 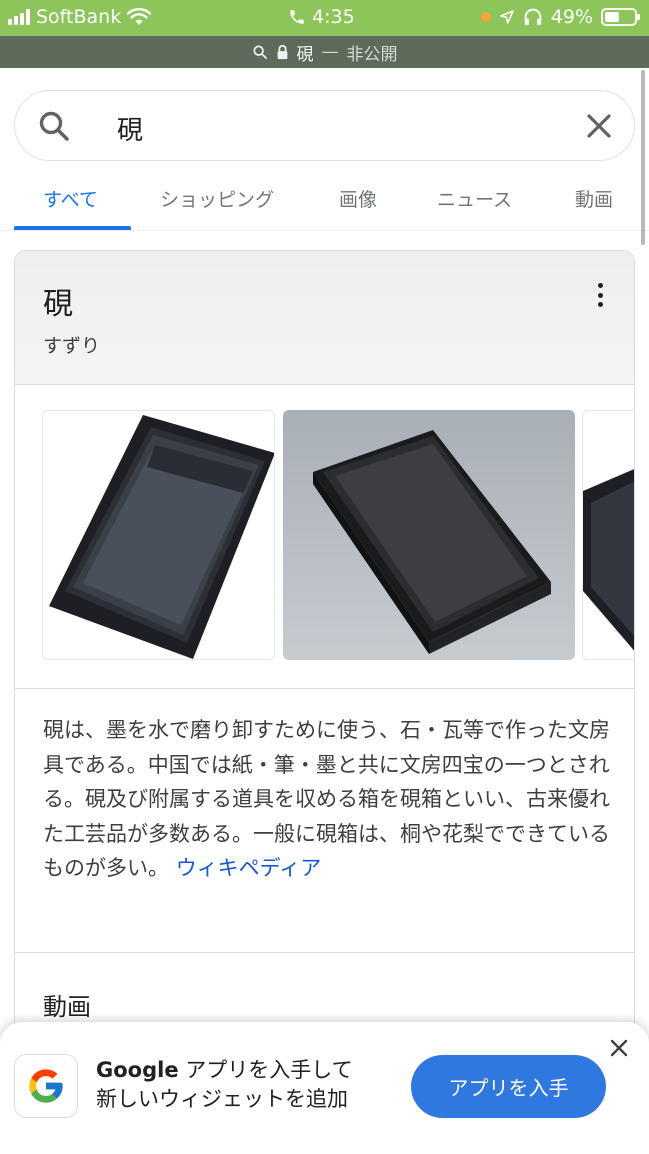 I want to click on location-icon, so click(x=506, y=17).